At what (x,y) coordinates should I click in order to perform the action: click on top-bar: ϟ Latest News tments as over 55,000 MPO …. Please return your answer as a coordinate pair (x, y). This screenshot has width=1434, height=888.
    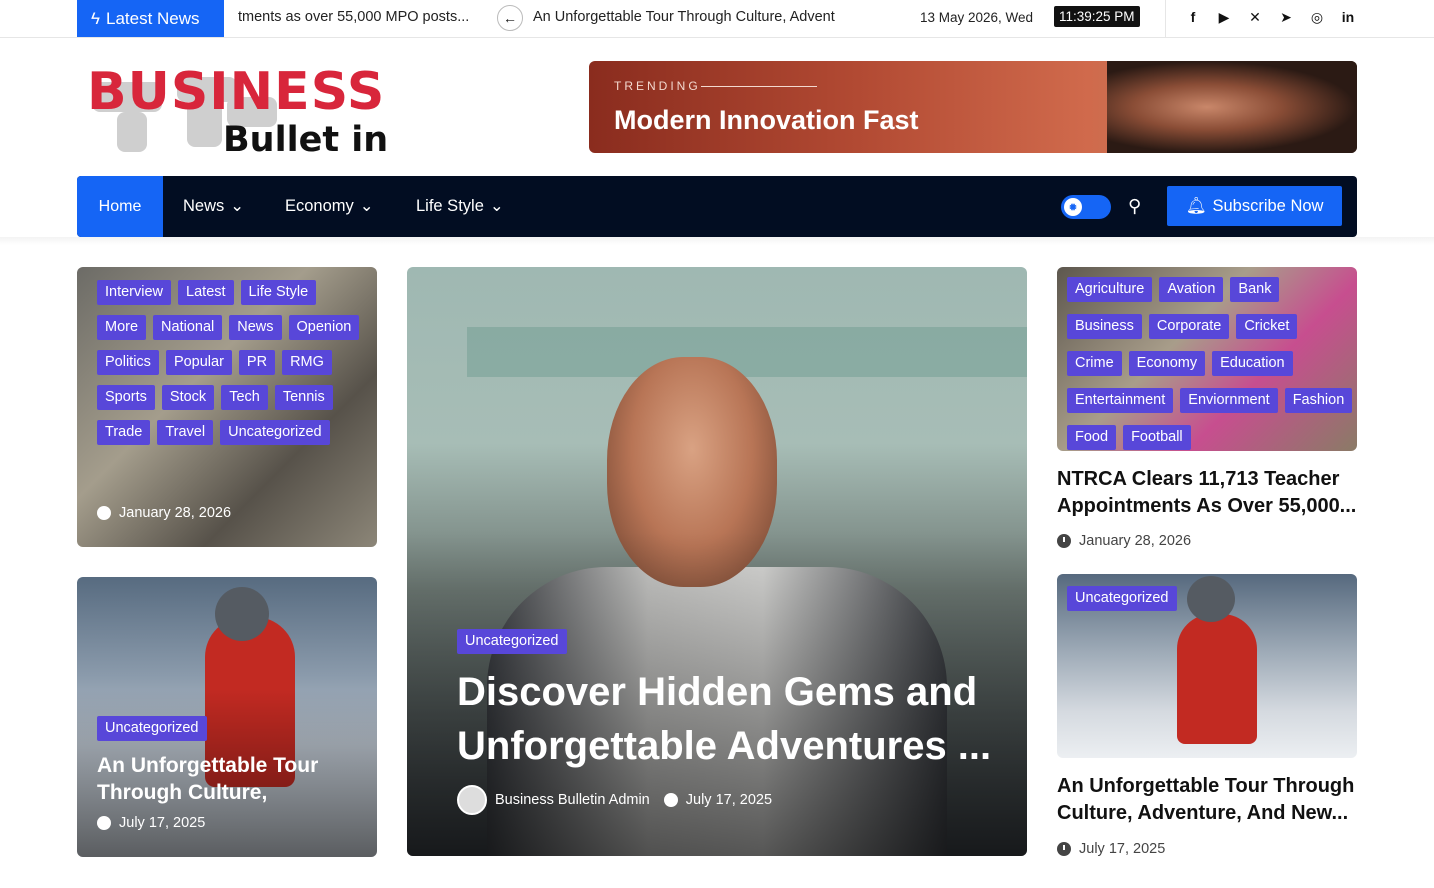
    Looking at the image, I should click on (717, 19).